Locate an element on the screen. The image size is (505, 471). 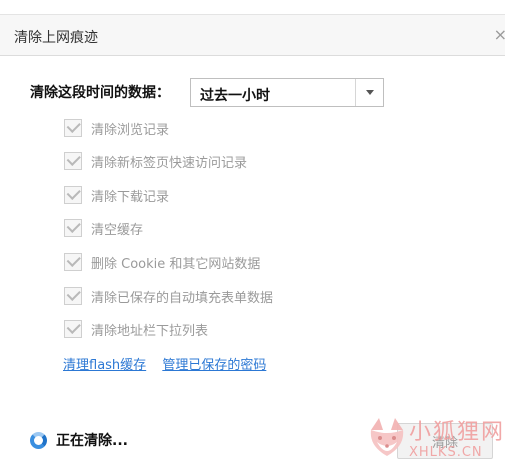
dropdown-arrow-button is located at coordinates (369, 92).